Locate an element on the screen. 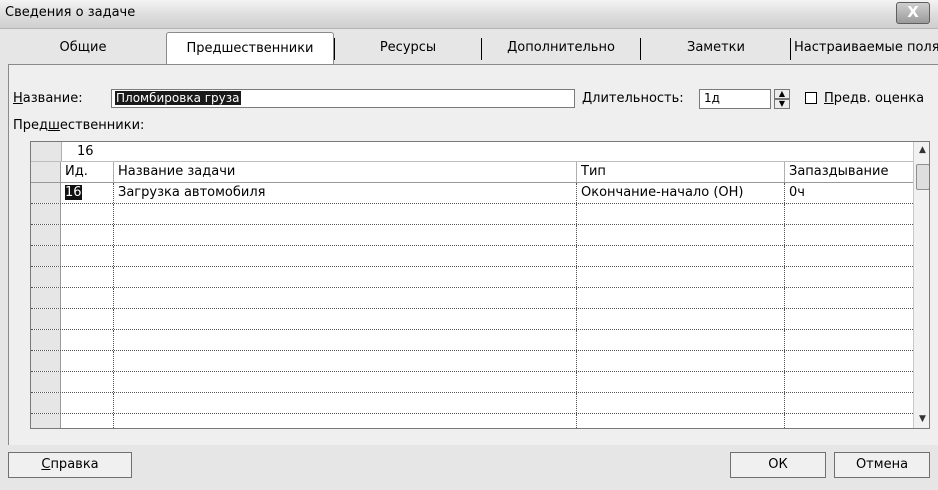  tab-notes: Заметки is located at coordinates (716, 48).